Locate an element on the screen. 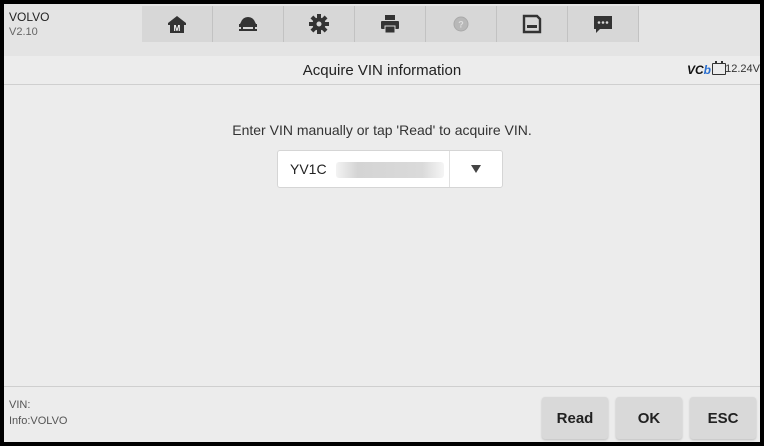 The image size is (764, 446). battery-icon is located at coordinates (719, 68).